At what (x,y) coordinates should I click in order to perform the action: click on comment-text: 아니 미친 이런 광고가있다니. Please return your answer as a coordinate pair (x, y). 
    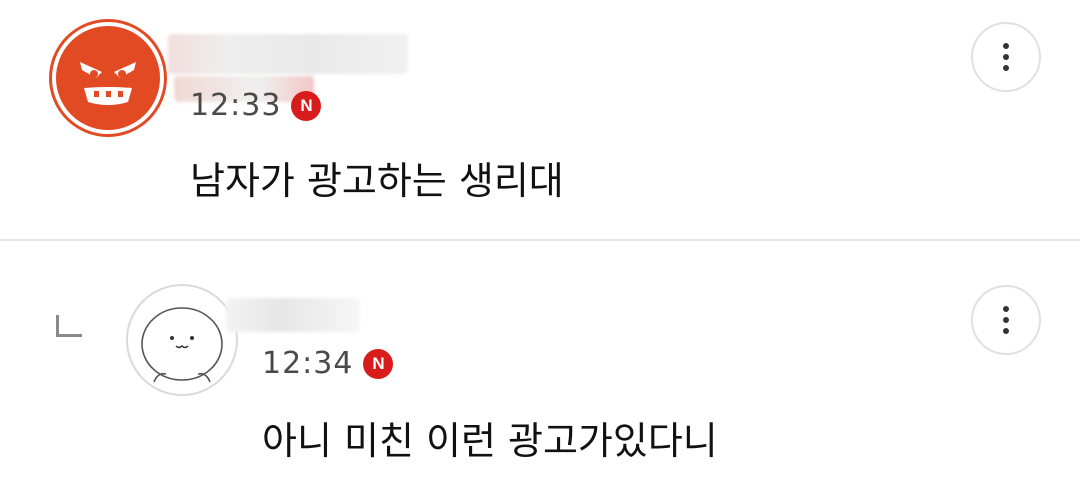
    Looking at the image, I should click on (490, 441).